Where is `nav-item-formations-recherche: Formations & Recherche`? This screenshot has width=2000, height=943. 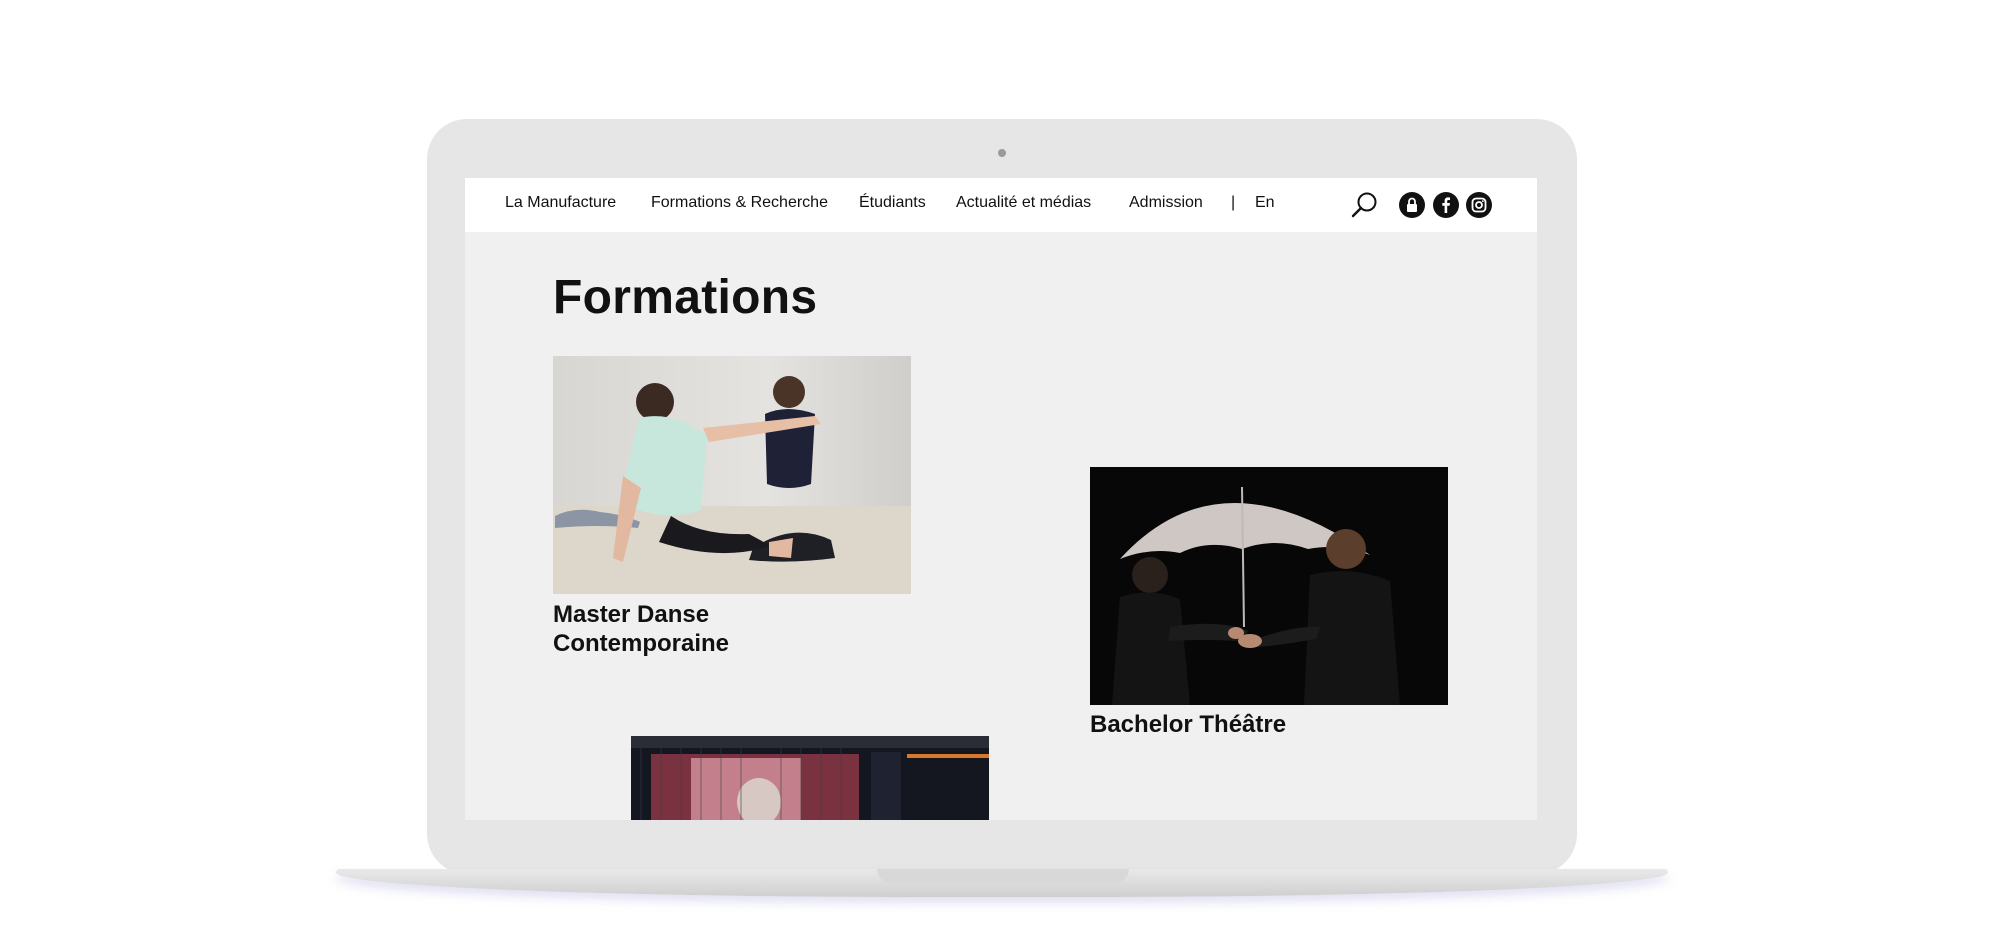 nav-item-formations-recherche: Formations & Recherche is located at coordinates (739, 203).